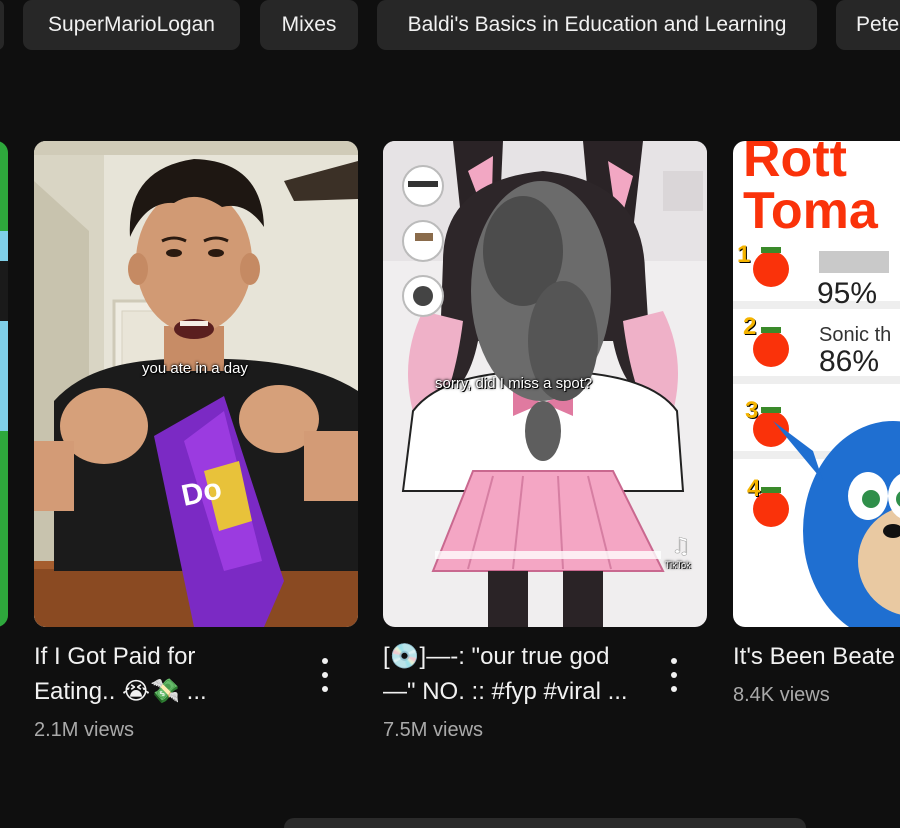  What do you see at coordinates (781, 695) in the screenshot?
I see `short-views-3: 8.4K views` at bounding box center [781, 695].